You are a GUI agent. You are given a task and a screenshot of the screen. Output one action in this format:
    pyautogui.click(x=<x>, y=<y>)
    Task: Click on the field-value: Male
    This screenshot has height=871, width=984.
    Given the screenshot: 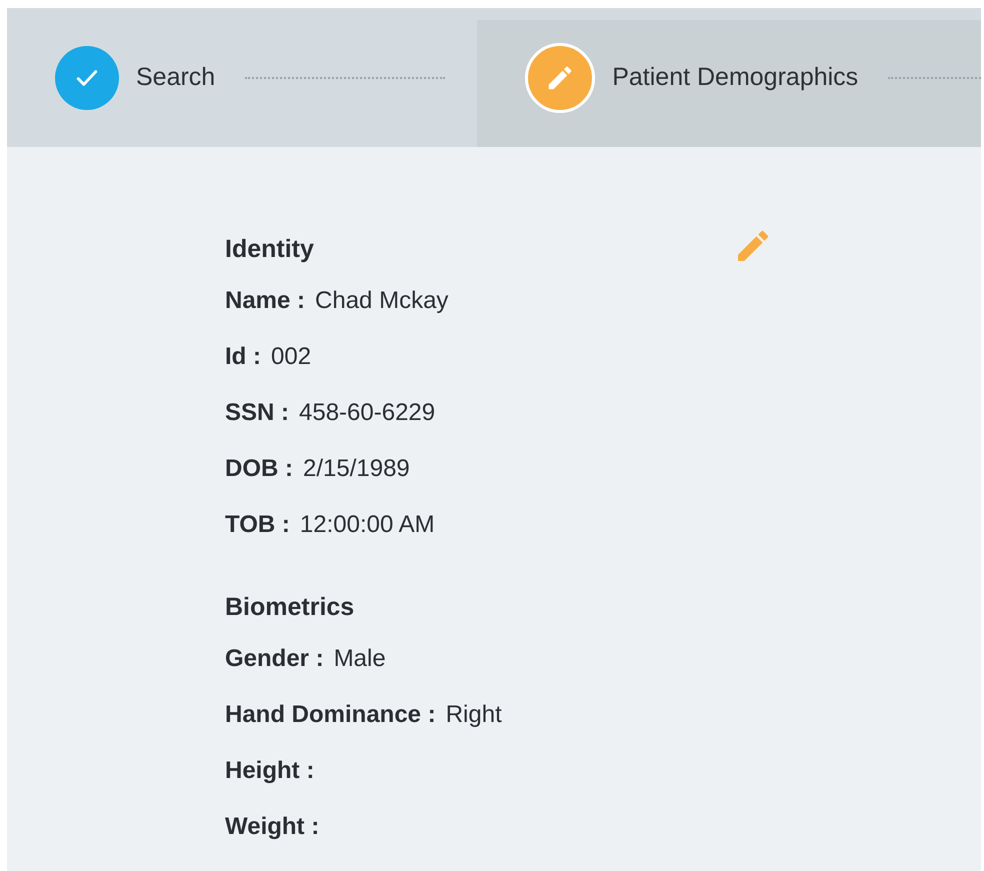 What is the action you would take?
    pyautogui.click(x=360, y=659)
    